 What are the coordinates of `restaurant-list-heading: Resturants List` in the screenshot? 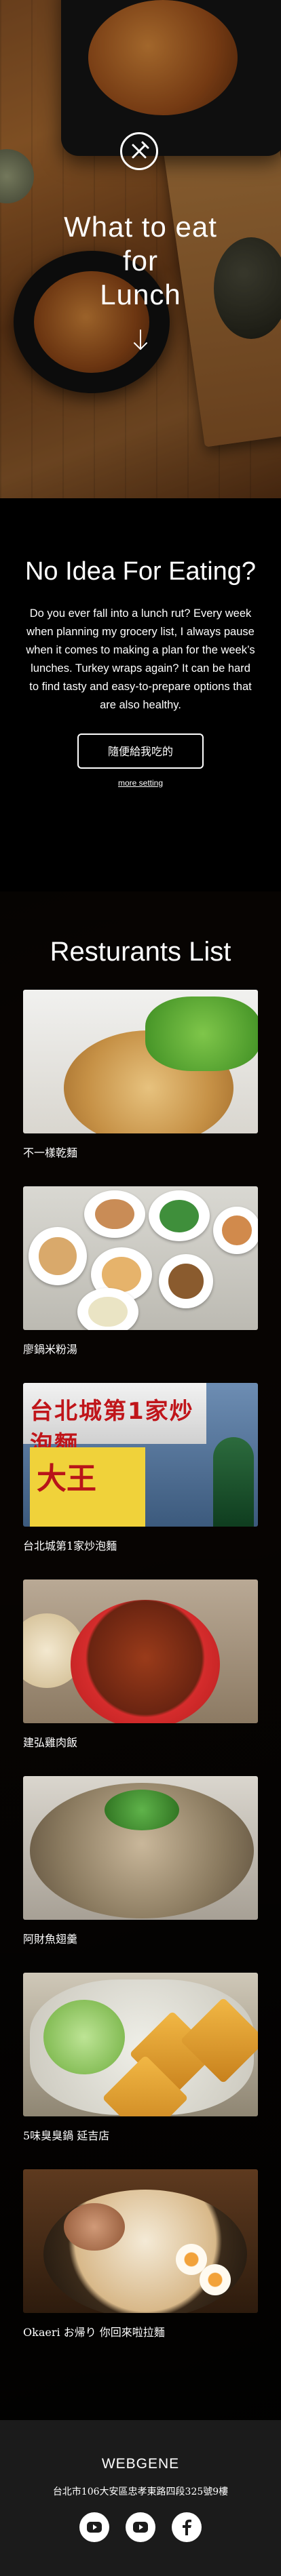 It's located at (140, 952).